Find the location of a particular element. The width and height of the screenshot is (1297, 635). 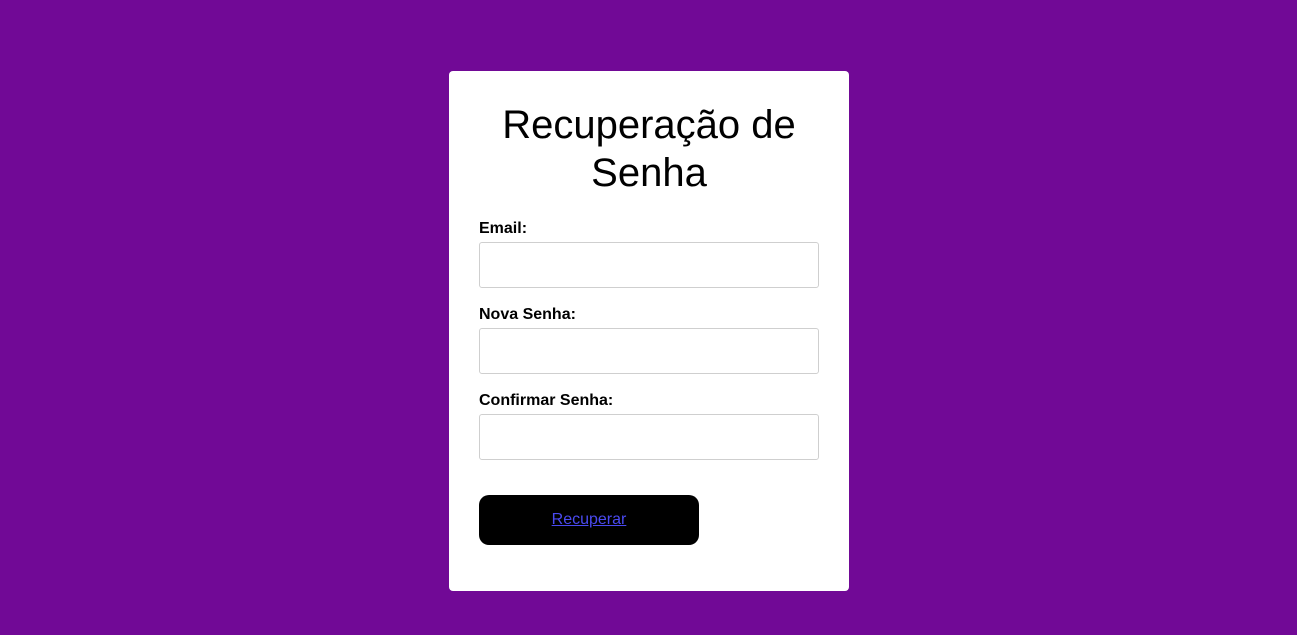

recover-link: Recuperar is located at coordinates (589, 520).